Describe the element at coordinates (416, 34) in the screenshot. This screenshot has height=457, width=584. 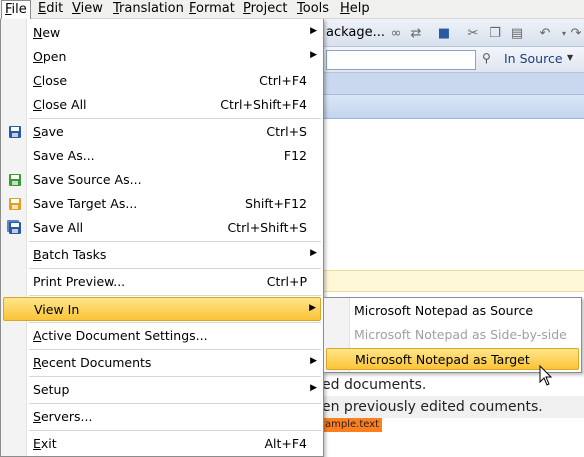
I see `compare-icon: ⇄` at that location.